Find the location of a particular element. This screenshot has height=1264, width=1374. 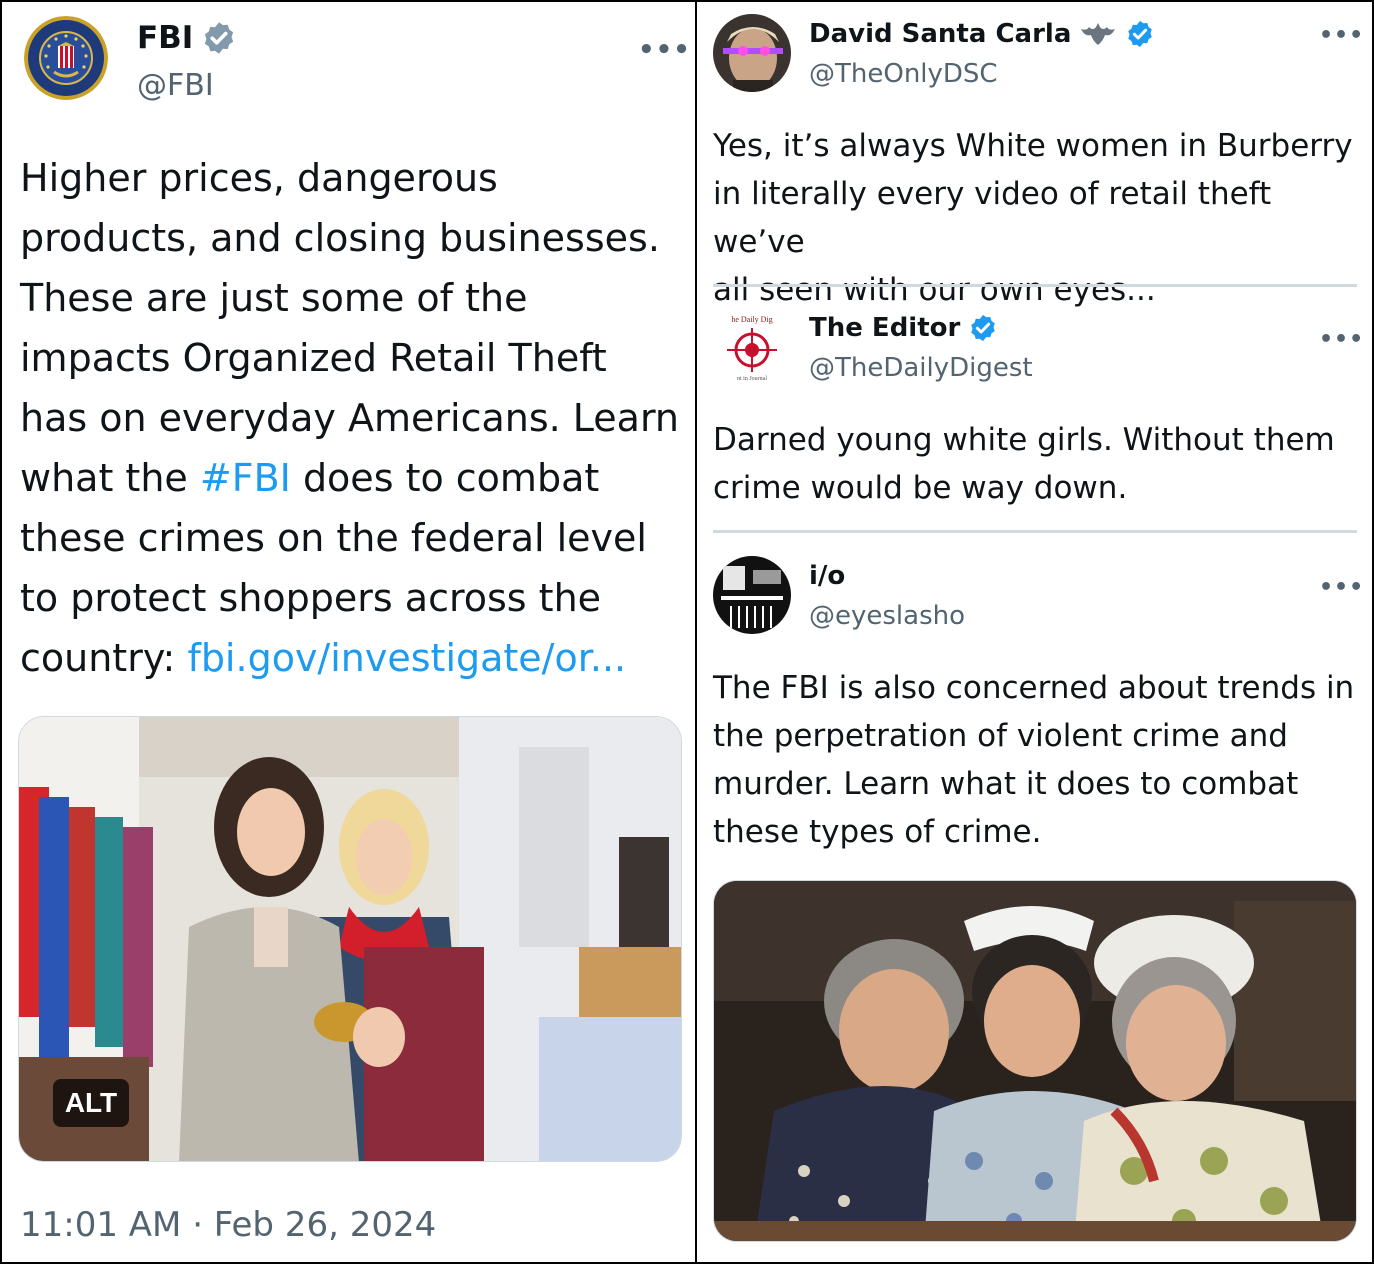

reply-author-handle: @TheOnlyDSC is located at coordinates (903, 74).